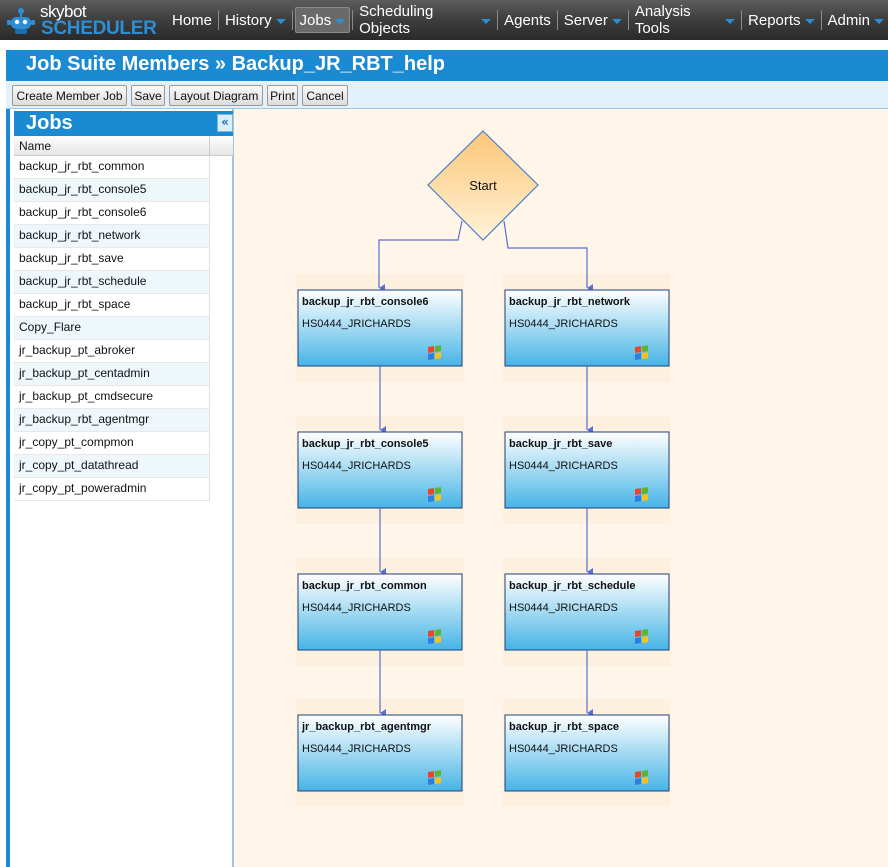  I want to click on logo-text-bottom: SCHEDULER, so click(99, 28).